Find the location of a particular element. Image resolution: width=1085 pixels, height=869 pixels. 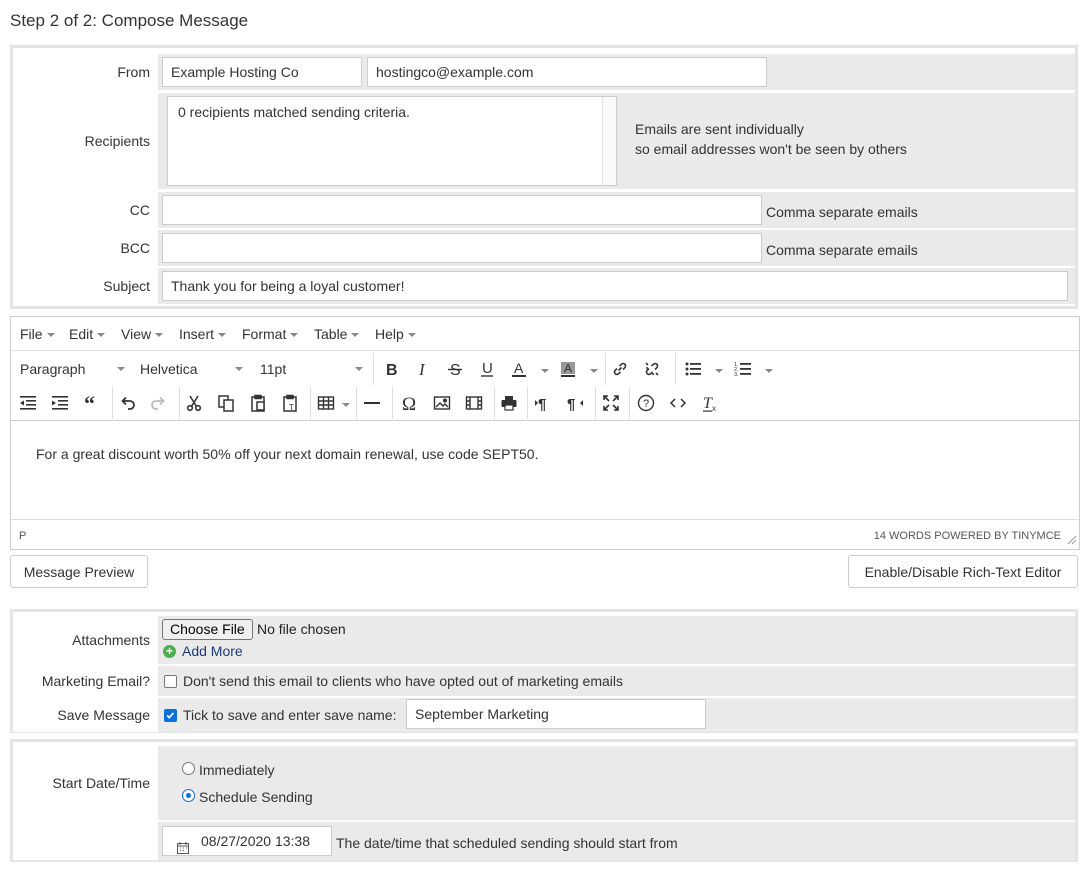

recipients-scrollbar is located at coordinates (609, 141).